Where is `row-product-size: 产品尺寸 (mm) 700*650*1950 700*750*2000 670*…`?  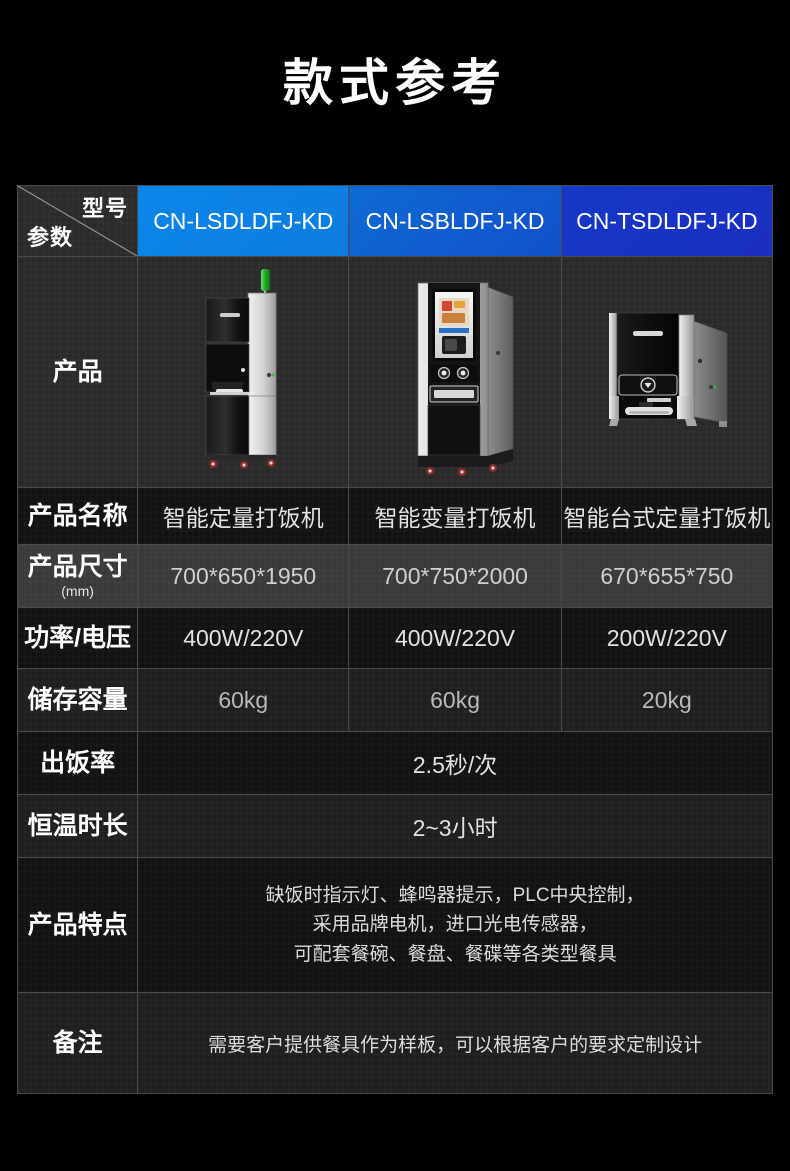 row-product-size: 产品尺寸 (mm) 700*650*1950 700*750*2000 670*… is located at coordinates (395, 576).